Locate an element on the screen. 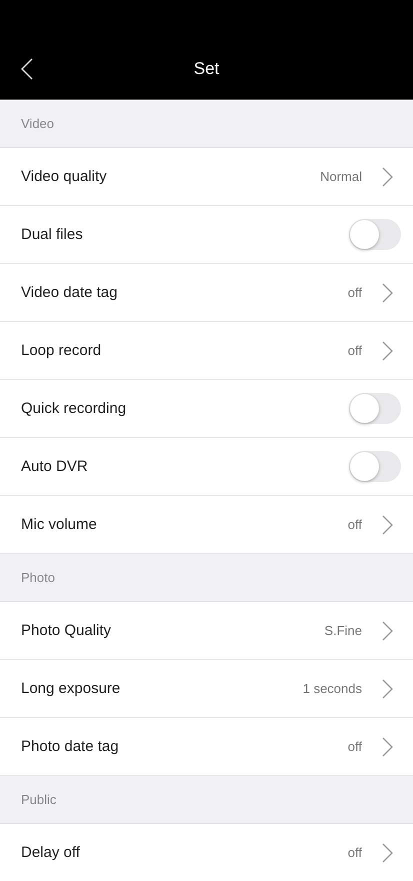 The height and width of the screenshot is (881, 413). setting-label: Mic volume is located at coordinates (59, 524).